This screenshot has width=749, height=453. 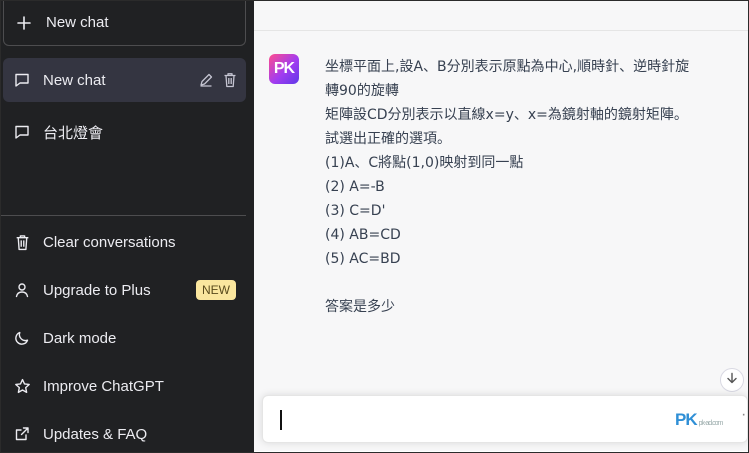 I want to click on conversation-actions, so click(x=218, y=80).